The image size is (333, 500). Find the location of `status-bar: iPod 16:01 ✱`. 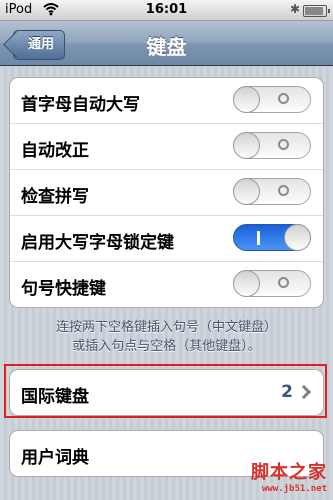

status-bar: iPod 16:01 ✱ is located at coordinates (166, 10).